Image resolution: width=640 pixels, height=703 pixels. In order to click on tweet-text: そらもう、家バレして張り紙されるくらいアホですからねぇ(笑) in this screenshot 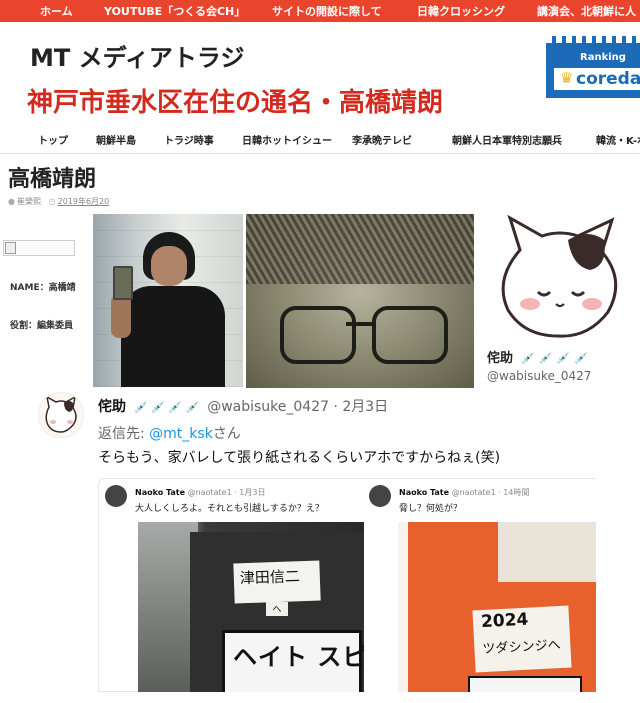, I will do `click(299, 458)`.